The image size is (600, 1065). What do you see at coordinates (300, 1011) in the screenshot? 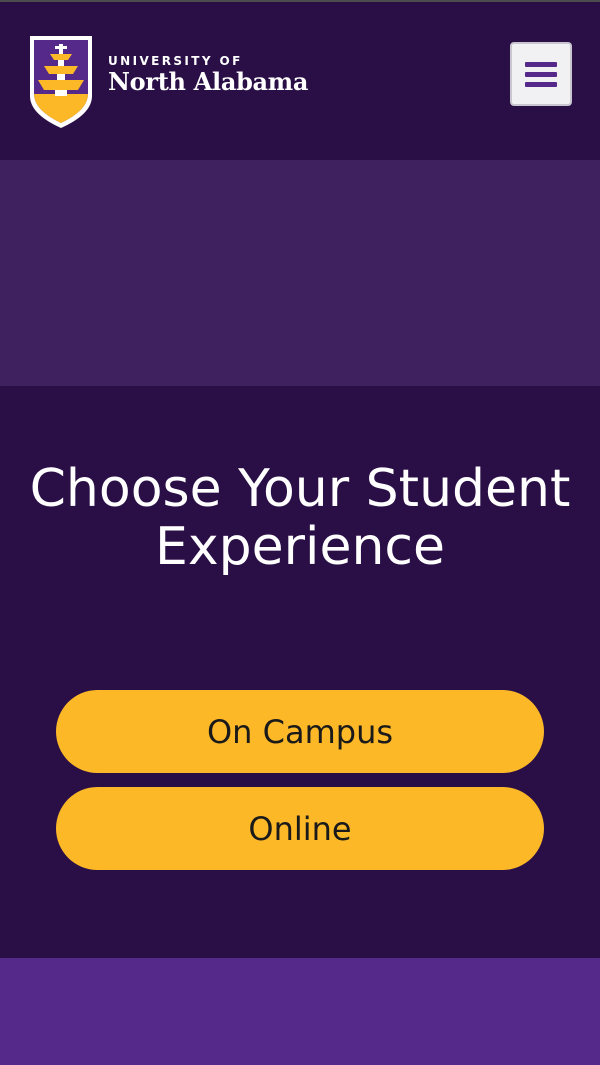
I see `next-section-band` at bounding box center [300, 1011].